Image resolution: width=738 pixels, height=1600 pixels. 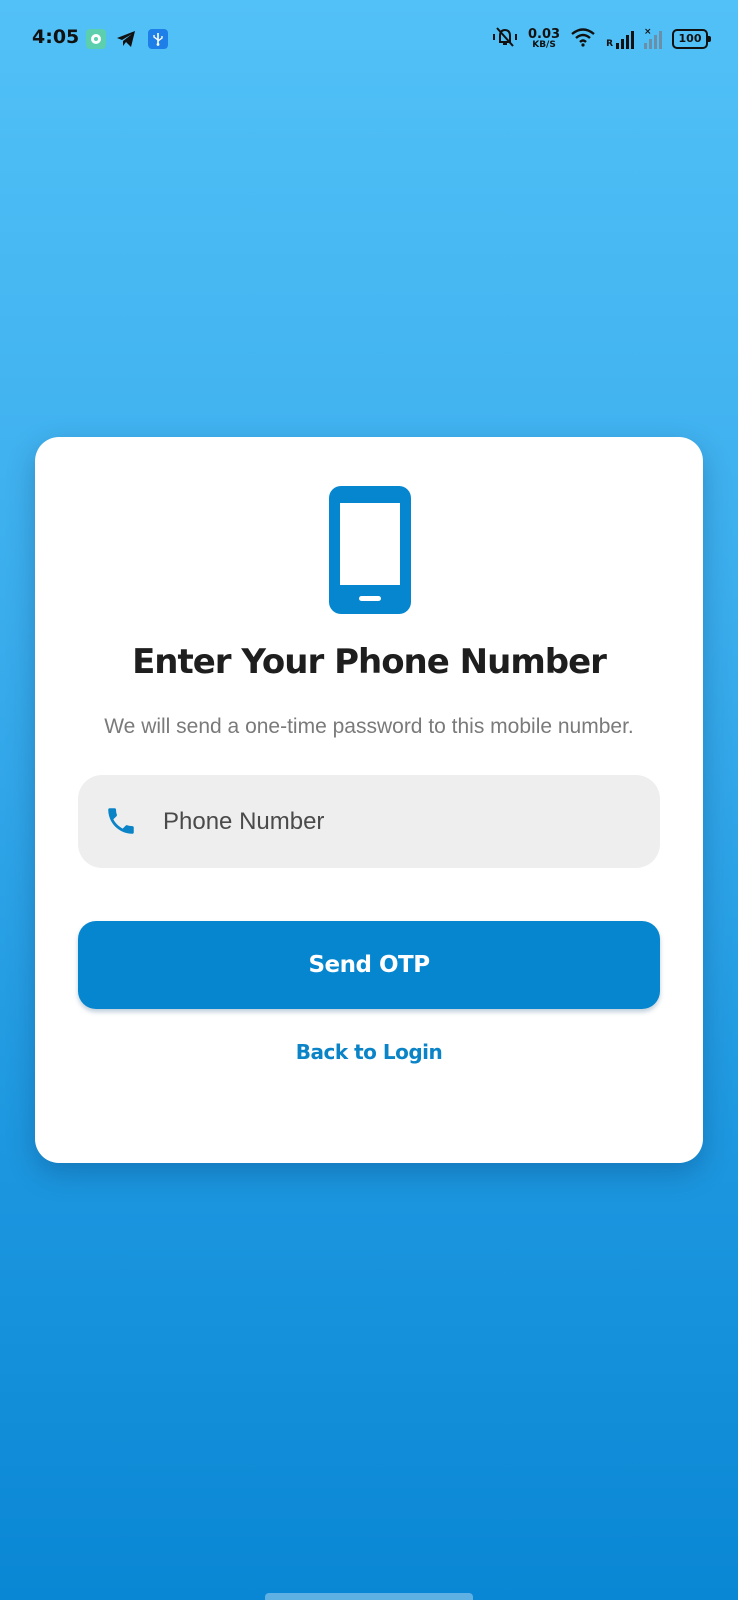 What do you see at coordinates (398, 821) in the screenshot?
I see `phone-number-input` at bounding box center [398, 821].